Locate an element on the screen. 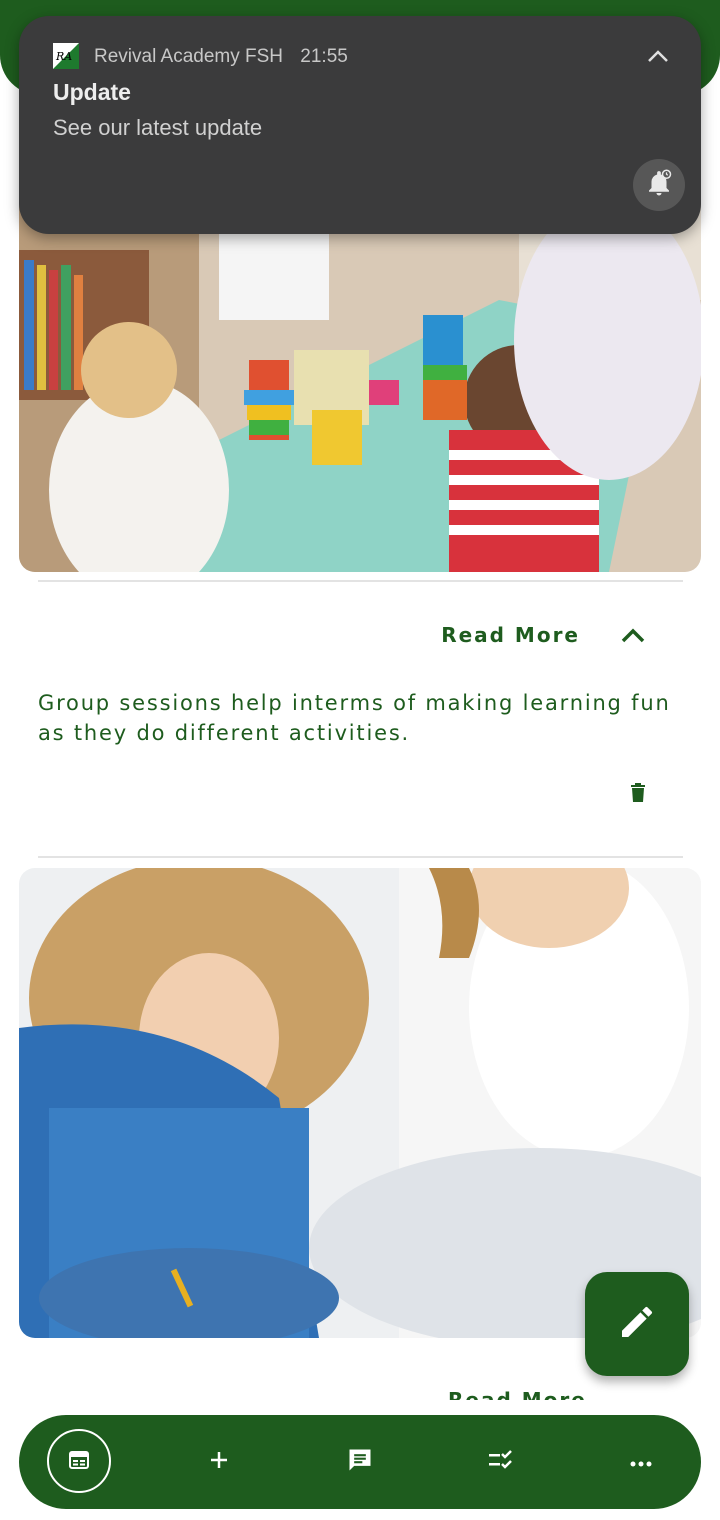 The image size is (720, 1520). nav-add is located at coordinates (219, 1462).